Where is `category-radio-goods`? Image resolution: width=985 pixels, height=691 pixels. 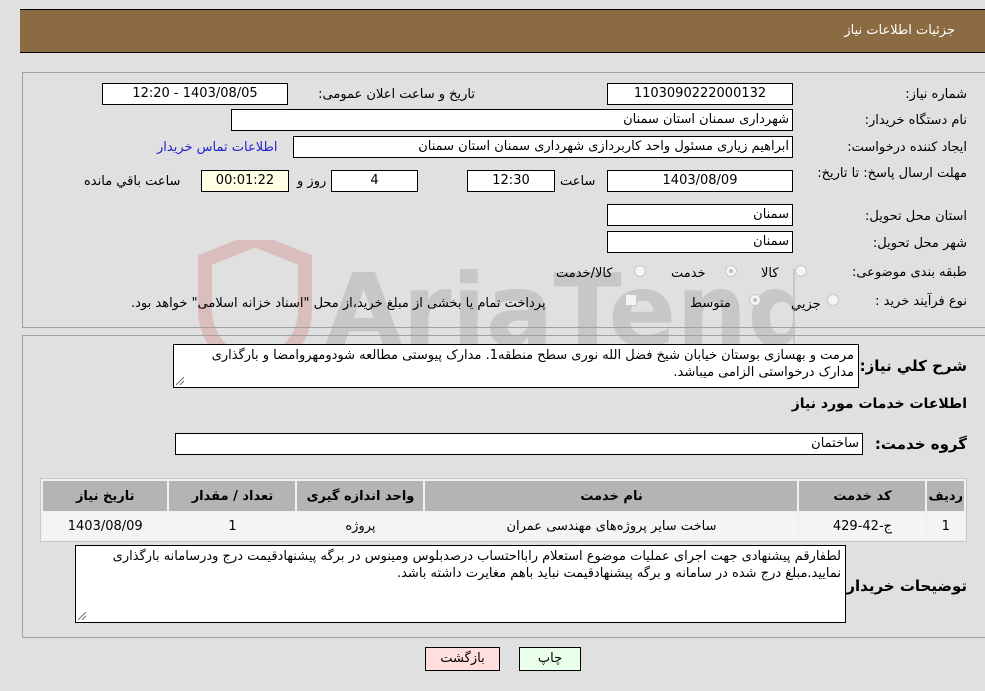
category-radio-goods is located at coordinates (801, 271).